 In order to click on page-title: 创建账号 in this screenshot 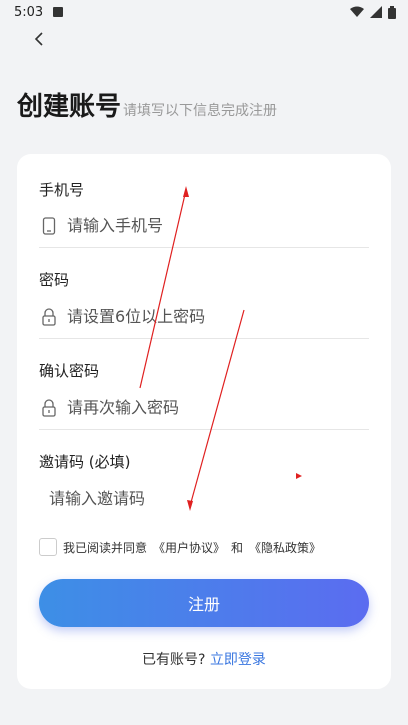, I will do `click(69, 107)`.